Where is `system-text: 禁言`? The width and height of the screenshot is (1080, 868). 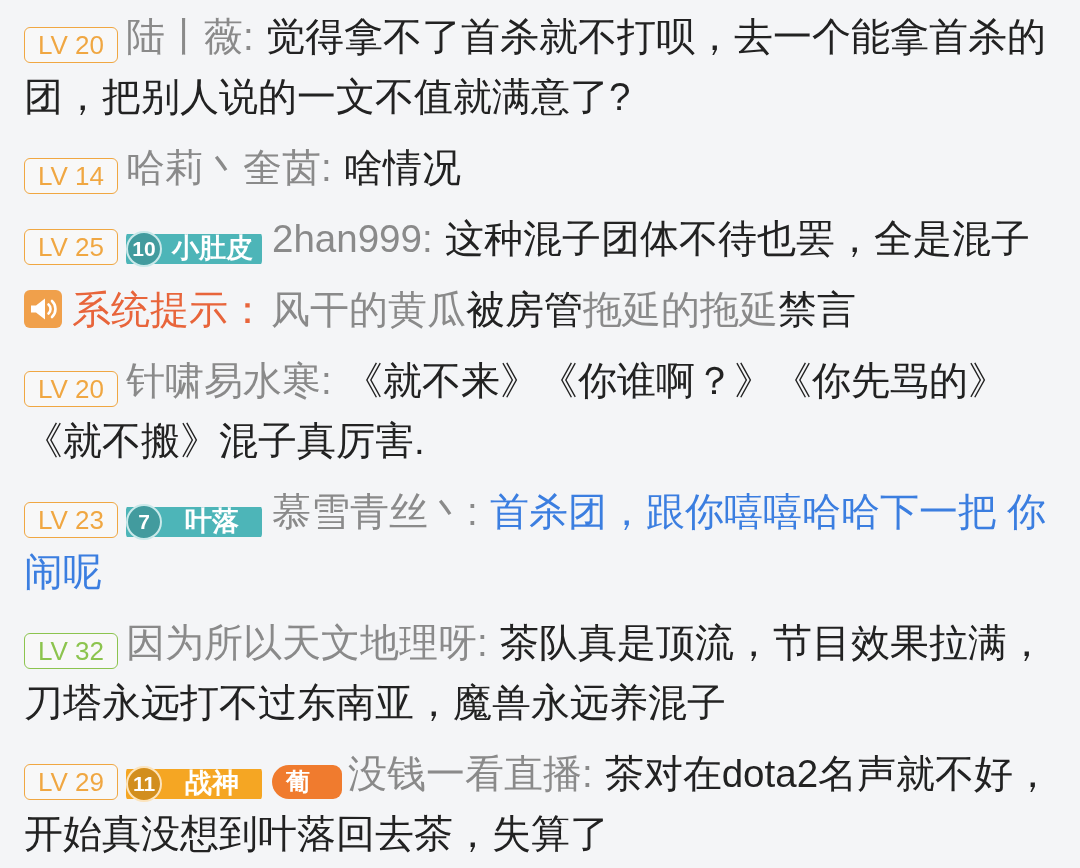
system-text: 禁言 is located at coordinates (817, 309).